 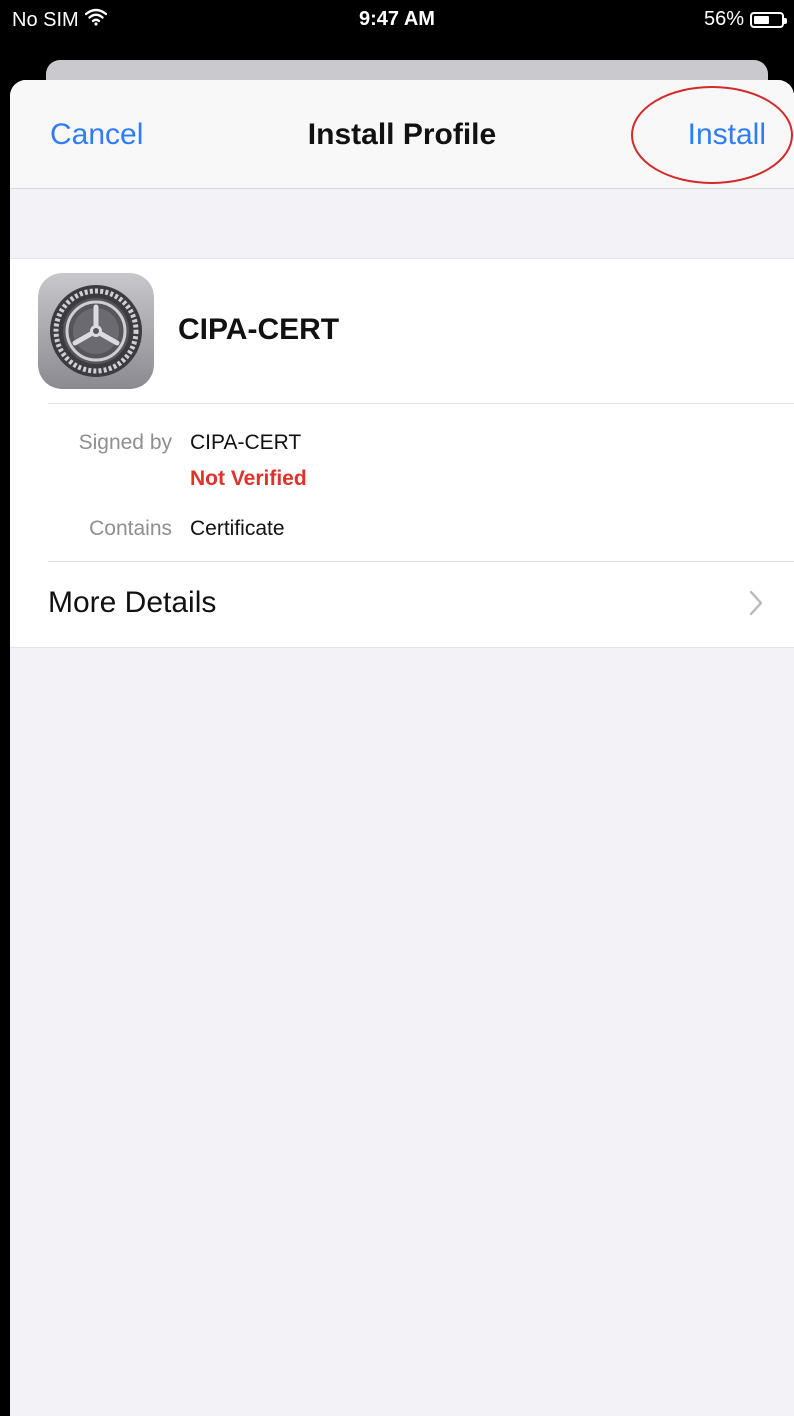 I want to click on battery-percent: 56%, so click(x=723, y=19).